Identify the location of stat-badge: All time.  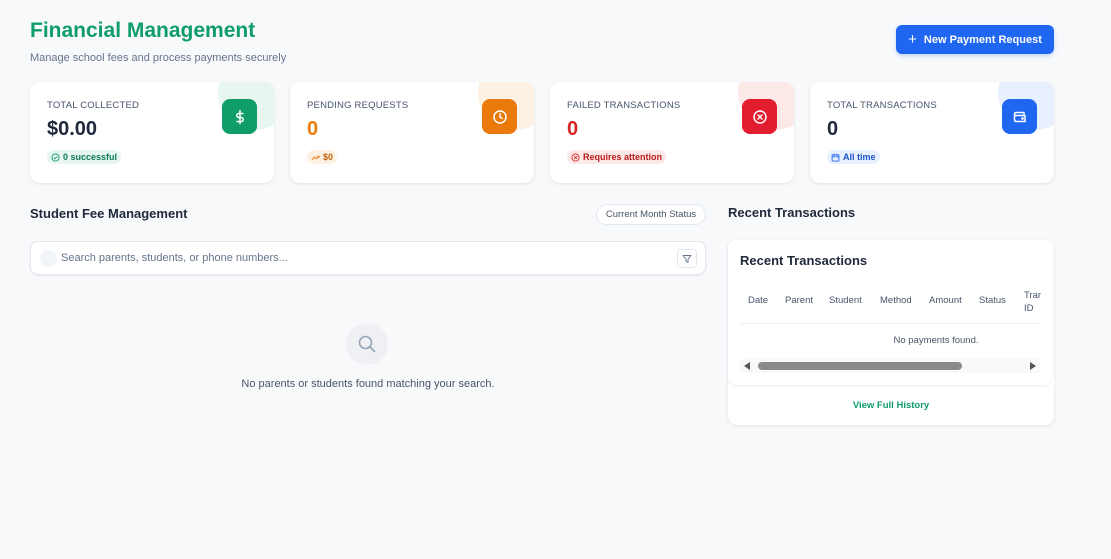
(853, 157).